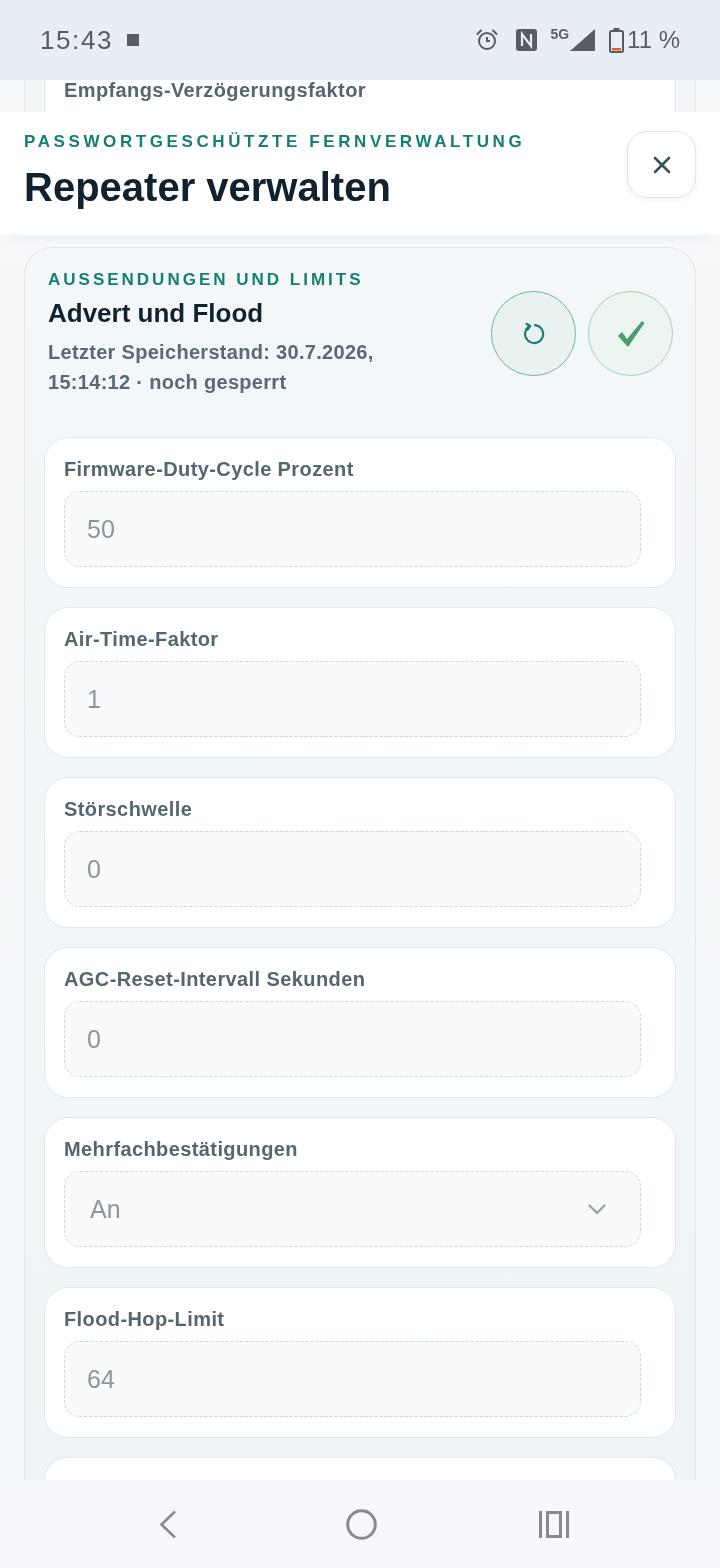 The image size is (720, 1568). What do you see at coordinates (142, 639) in the screenshot?
I see `field-label: Air-Time-Faktor` at bounding box center [142, 639].